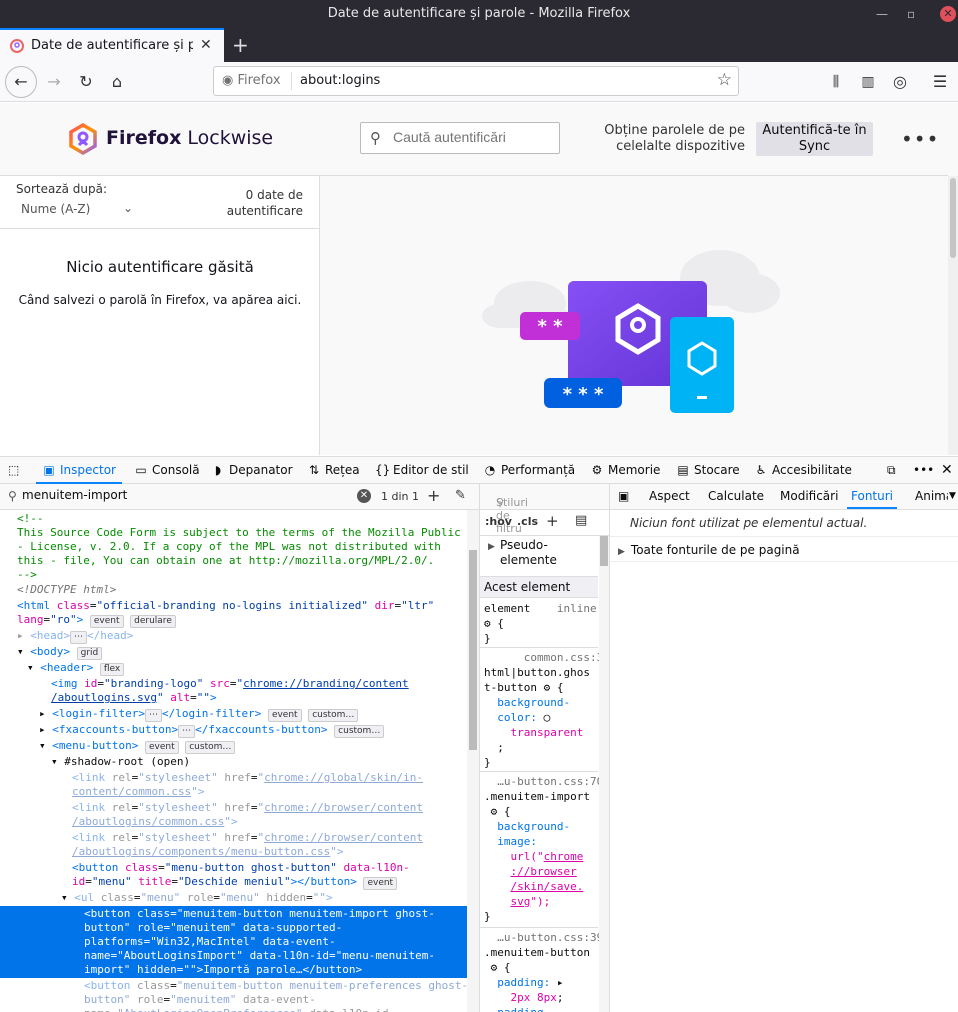 This screenshot has width=958, height=1012. I want to click on tab-debugger: ◗ Depanator, so click(252, 470).